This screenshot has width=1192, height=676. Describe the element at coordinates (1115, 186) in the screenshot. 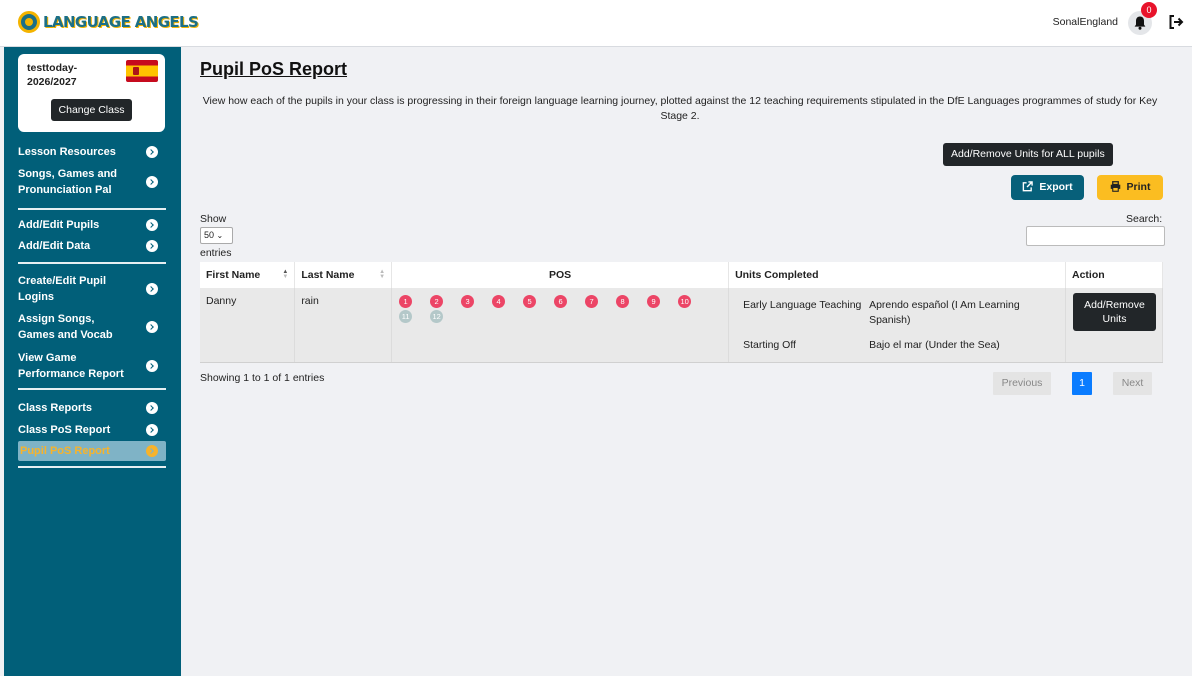

I see `printer-icon` at that location.